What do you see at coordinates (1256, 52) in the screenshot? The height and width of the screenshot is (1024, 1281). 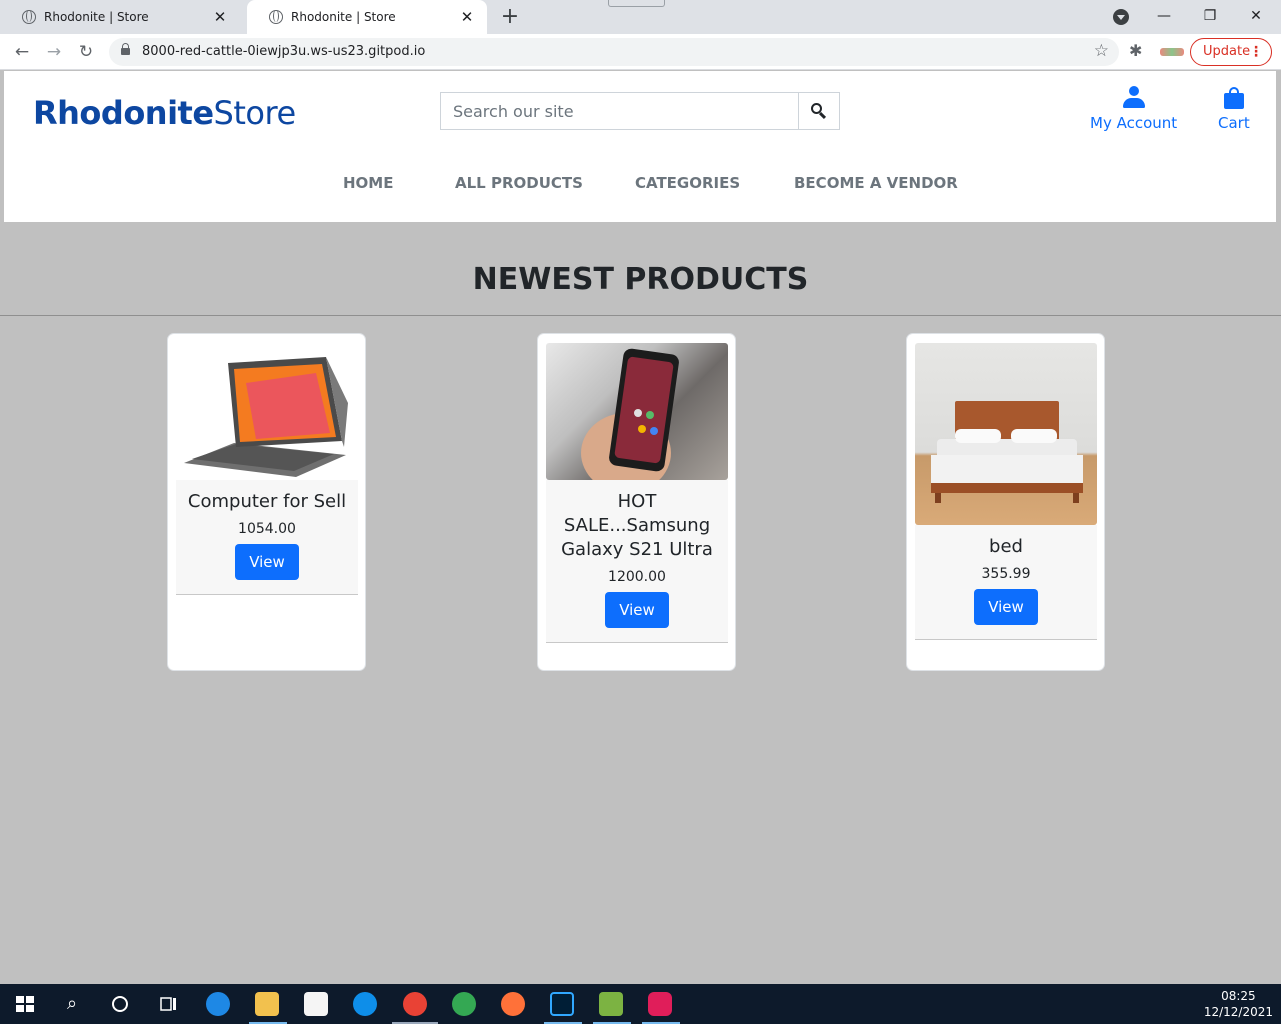 I see `menu-kebab-icon: ⋮` at bounding box center [1256, 52].